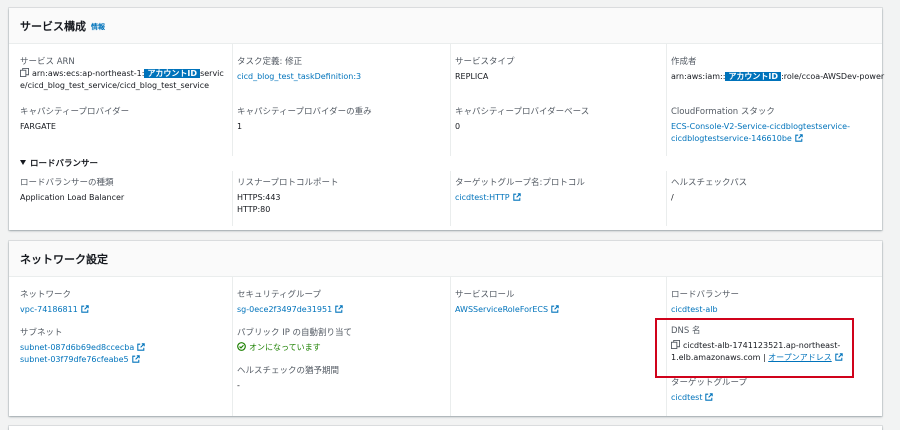 The width and height of the screenshot is (900, 430). What do you see at coordinates (285, 347) in the screenshot?
I see `public-ip-status: オンになっています` at bounding box center [285, 347].